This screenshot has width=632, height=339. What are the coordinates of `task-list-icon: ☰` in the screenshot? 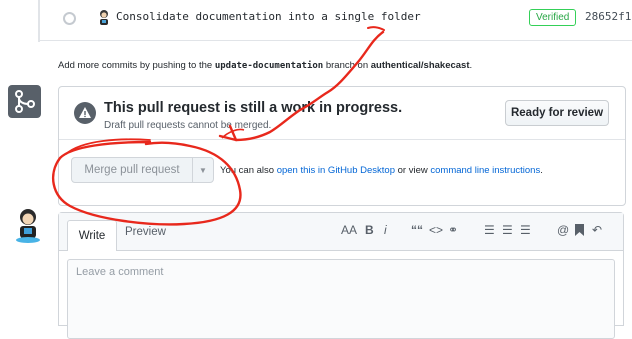 It's located at (525, 230).